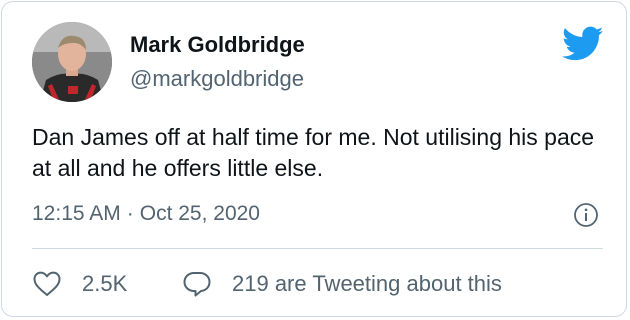  What do you see at coordinates (586, 215) in the screenshot?
I see `info-icon` at bounding box center [586, 215].